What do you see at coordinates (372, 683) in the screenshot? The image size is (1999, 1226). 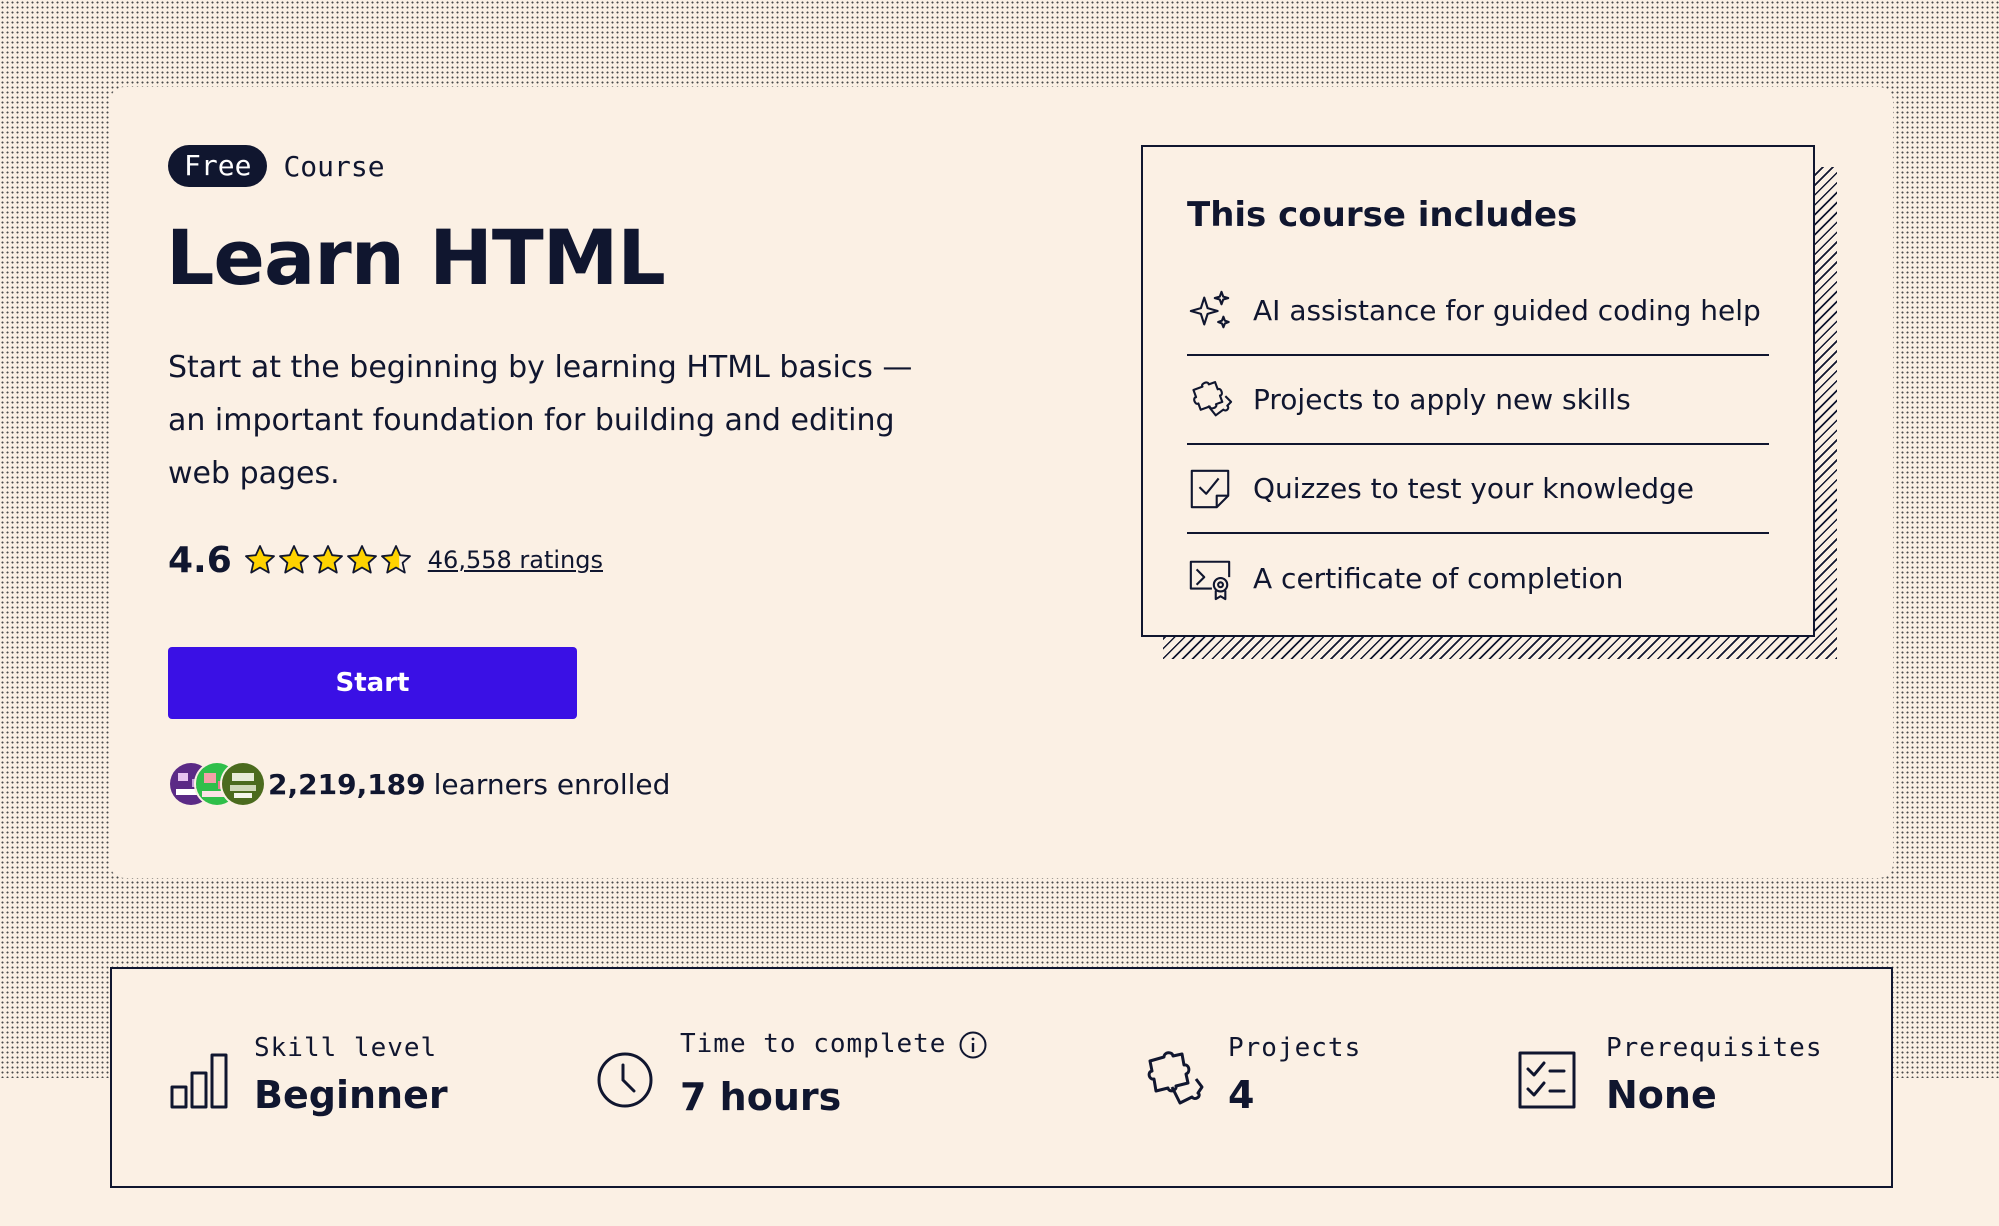 I see `start-button: Start` at bounding box center [372, 683].